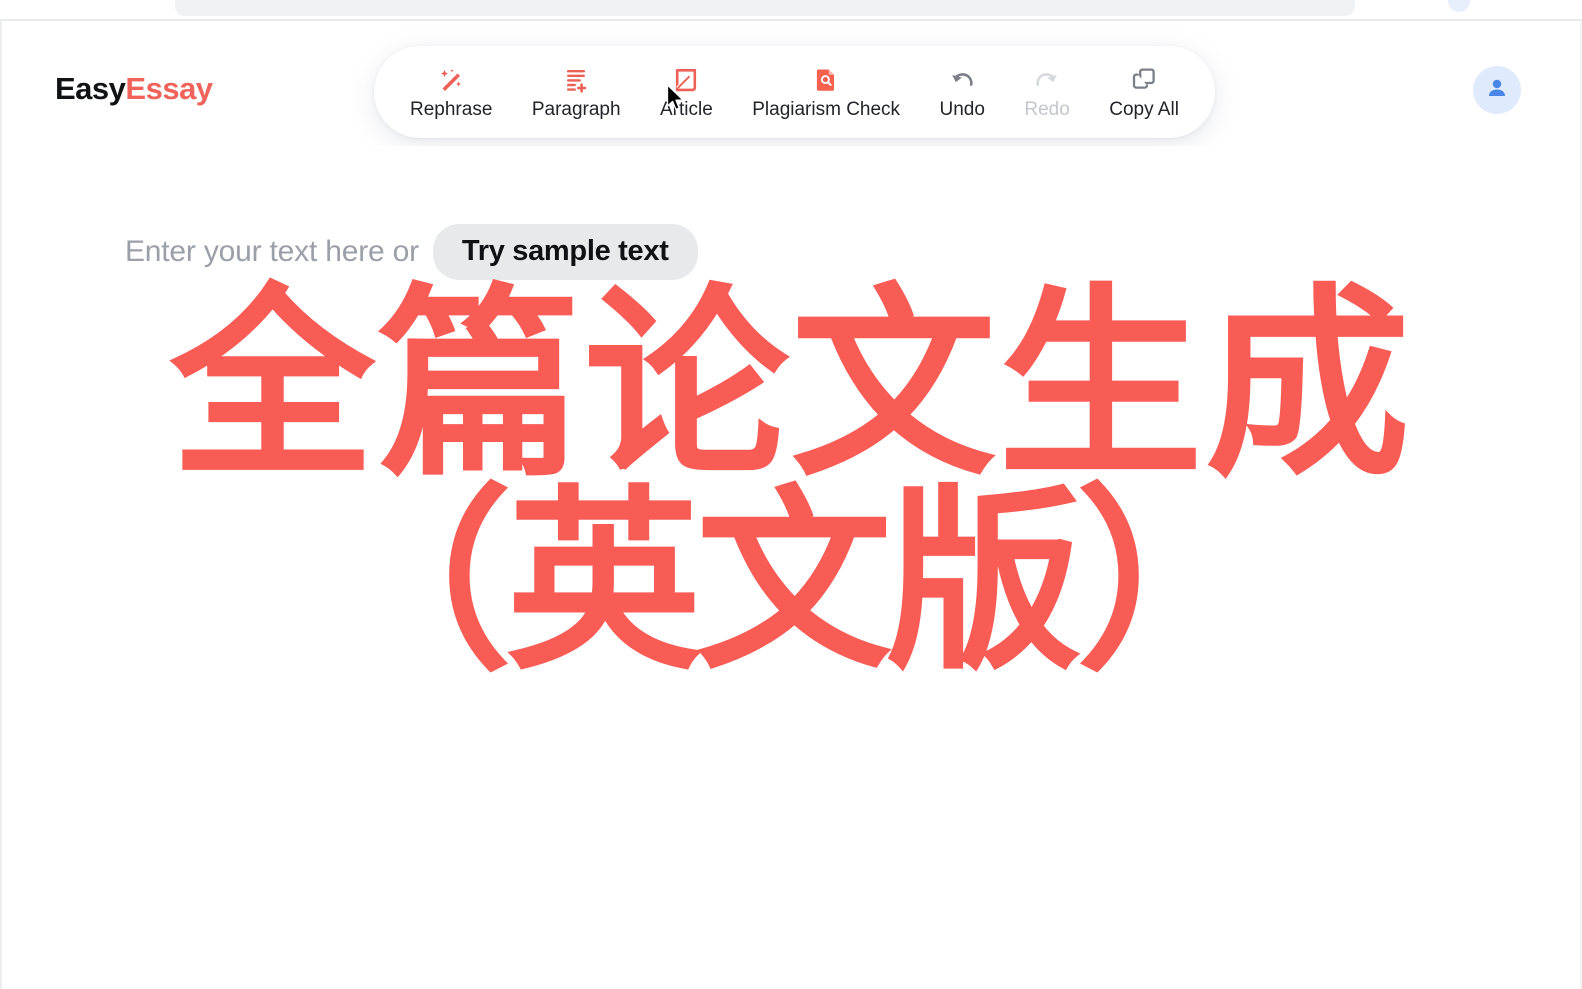 This screenshot has height=989, width=1582. What do you see at coordinates (686, 80) in the screenshot?
I see `article-pen-icon` at bounding box center [686, 80].